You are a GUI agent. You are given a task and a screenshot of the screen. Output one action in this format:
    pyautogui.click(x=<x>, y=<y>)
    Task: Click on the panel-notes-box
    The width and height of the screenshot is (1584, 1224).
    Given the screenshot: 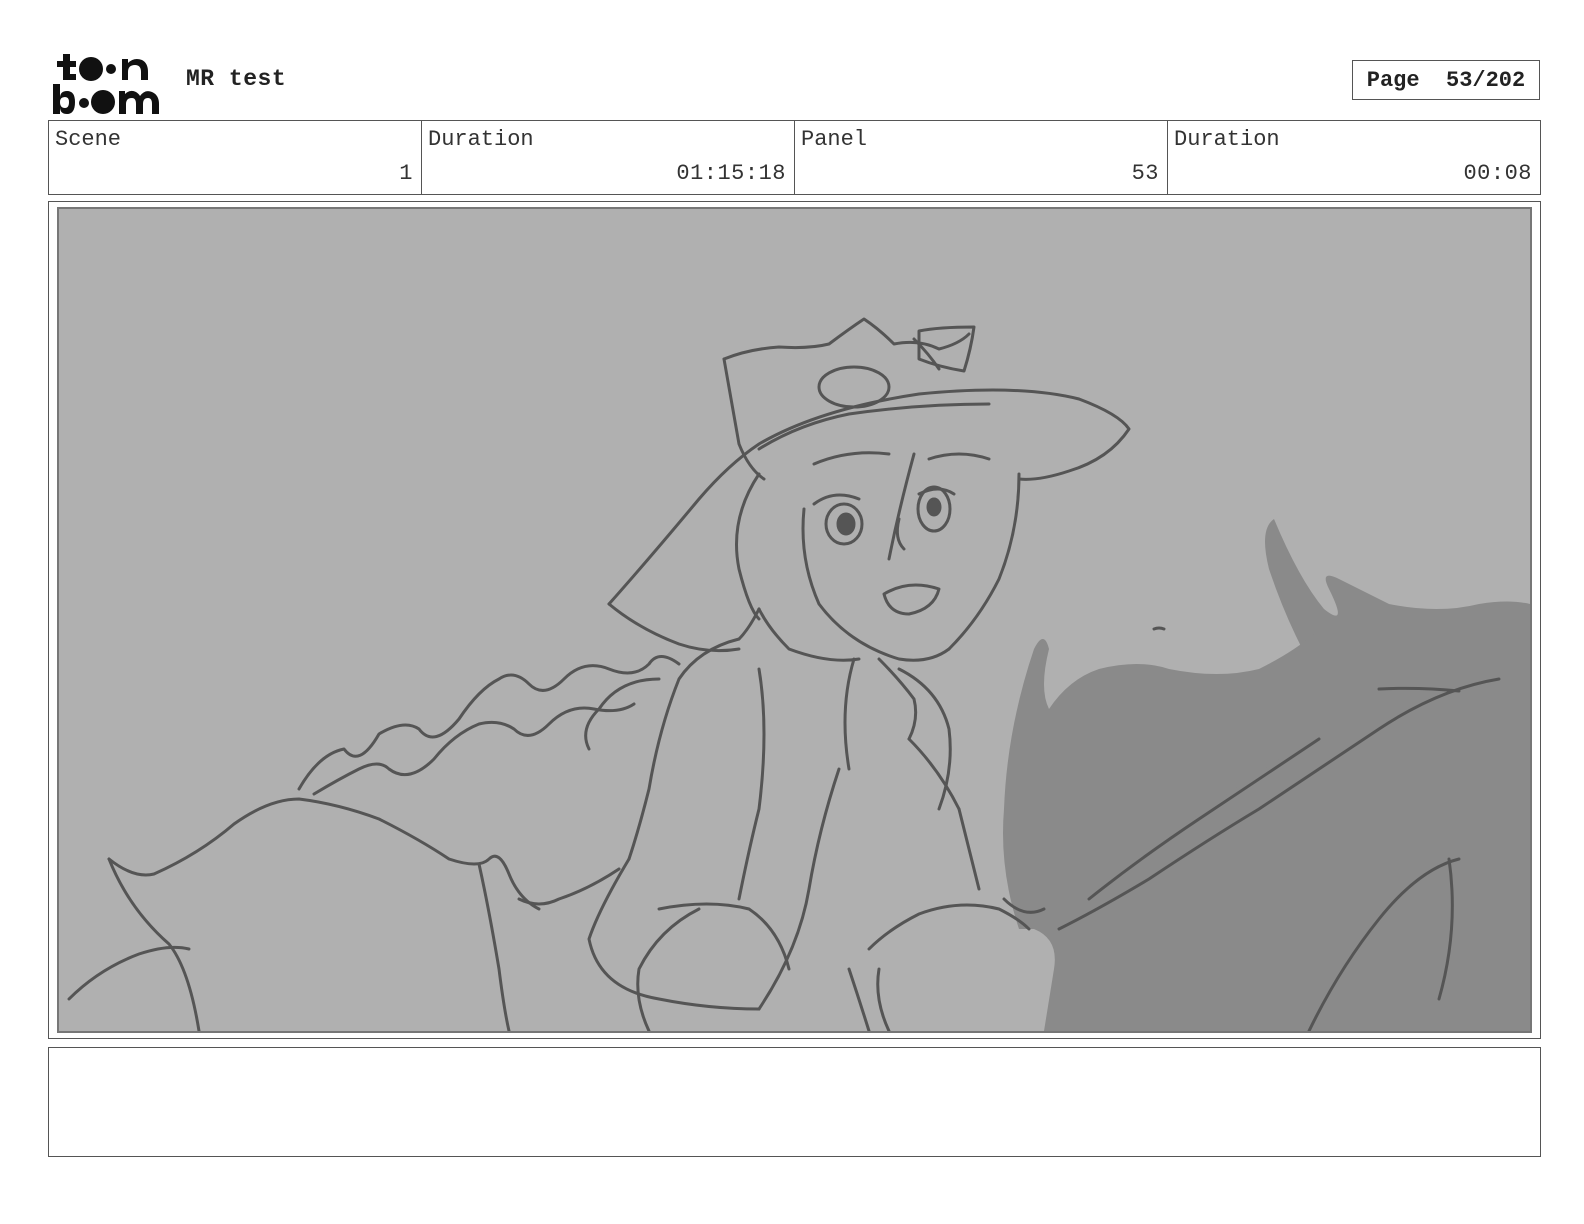 What is the action you would take?
    pyautogui.click(x=794, y=1102)
    